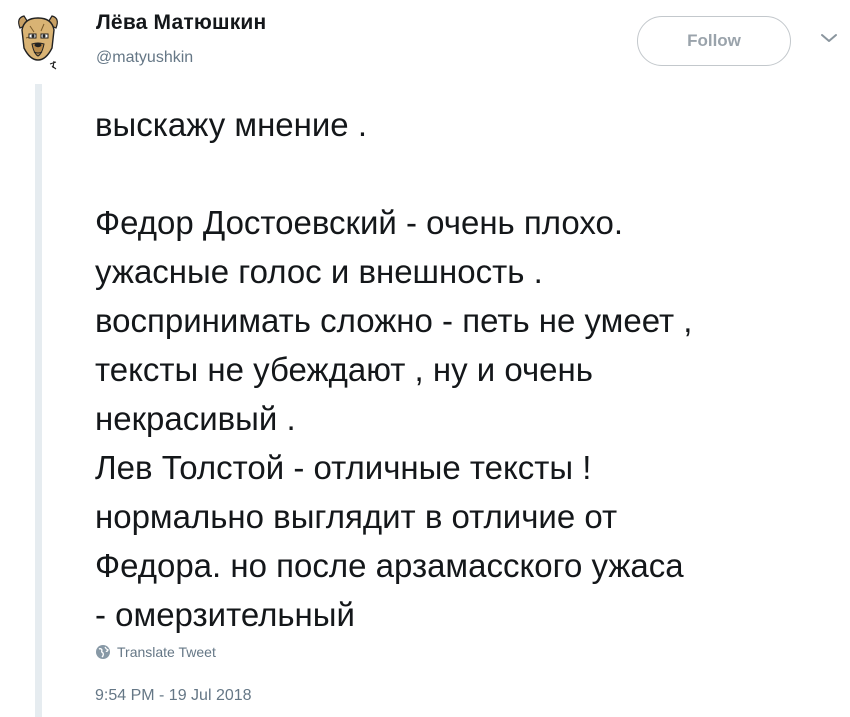 Image resolution: width=850 pixels, height=717 pixels. I want to click on dog-portrait-icon, so click(38, 42).